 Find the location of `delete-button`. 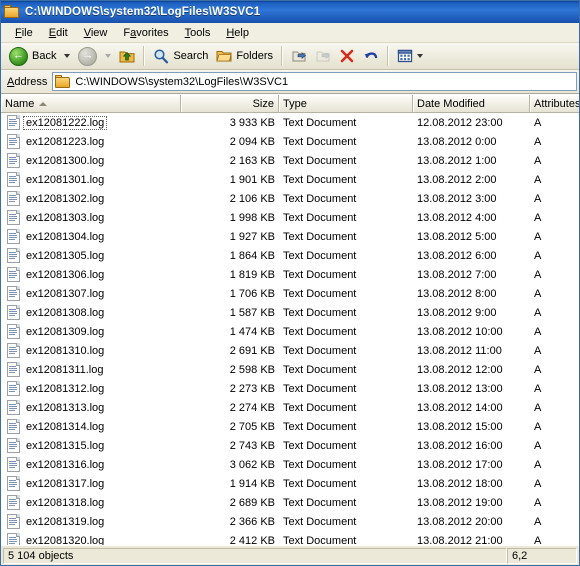

delete-button is located at coordinates (347, 56).